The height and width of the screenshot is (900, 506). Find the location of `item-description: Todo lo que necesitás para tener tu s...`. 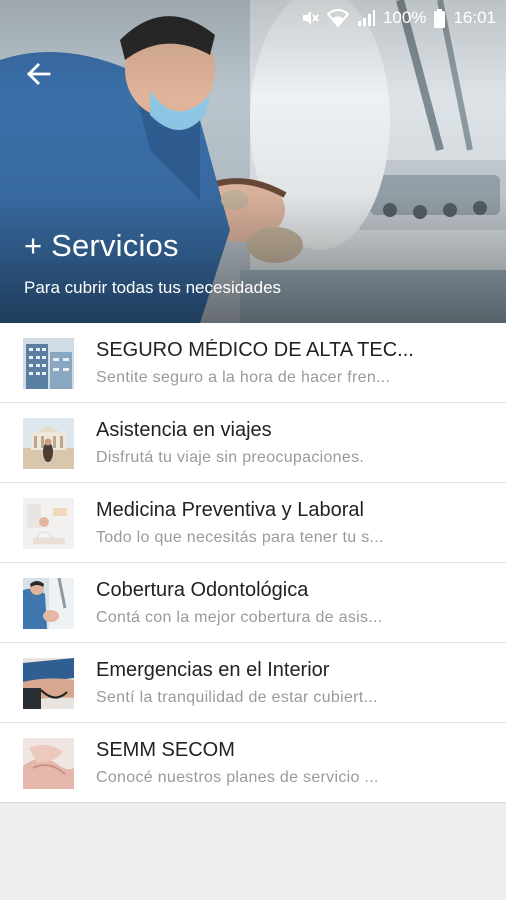

item-description: Todo lo que necesitás para tener tu s... is located at coordinates (240, 537).